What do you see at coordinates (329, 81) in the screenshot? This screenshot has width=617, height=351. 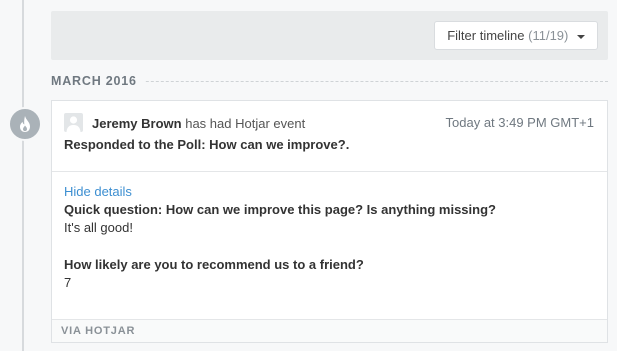 I see `month-divider: MARCH 2016` at bounding box center [329, 81].